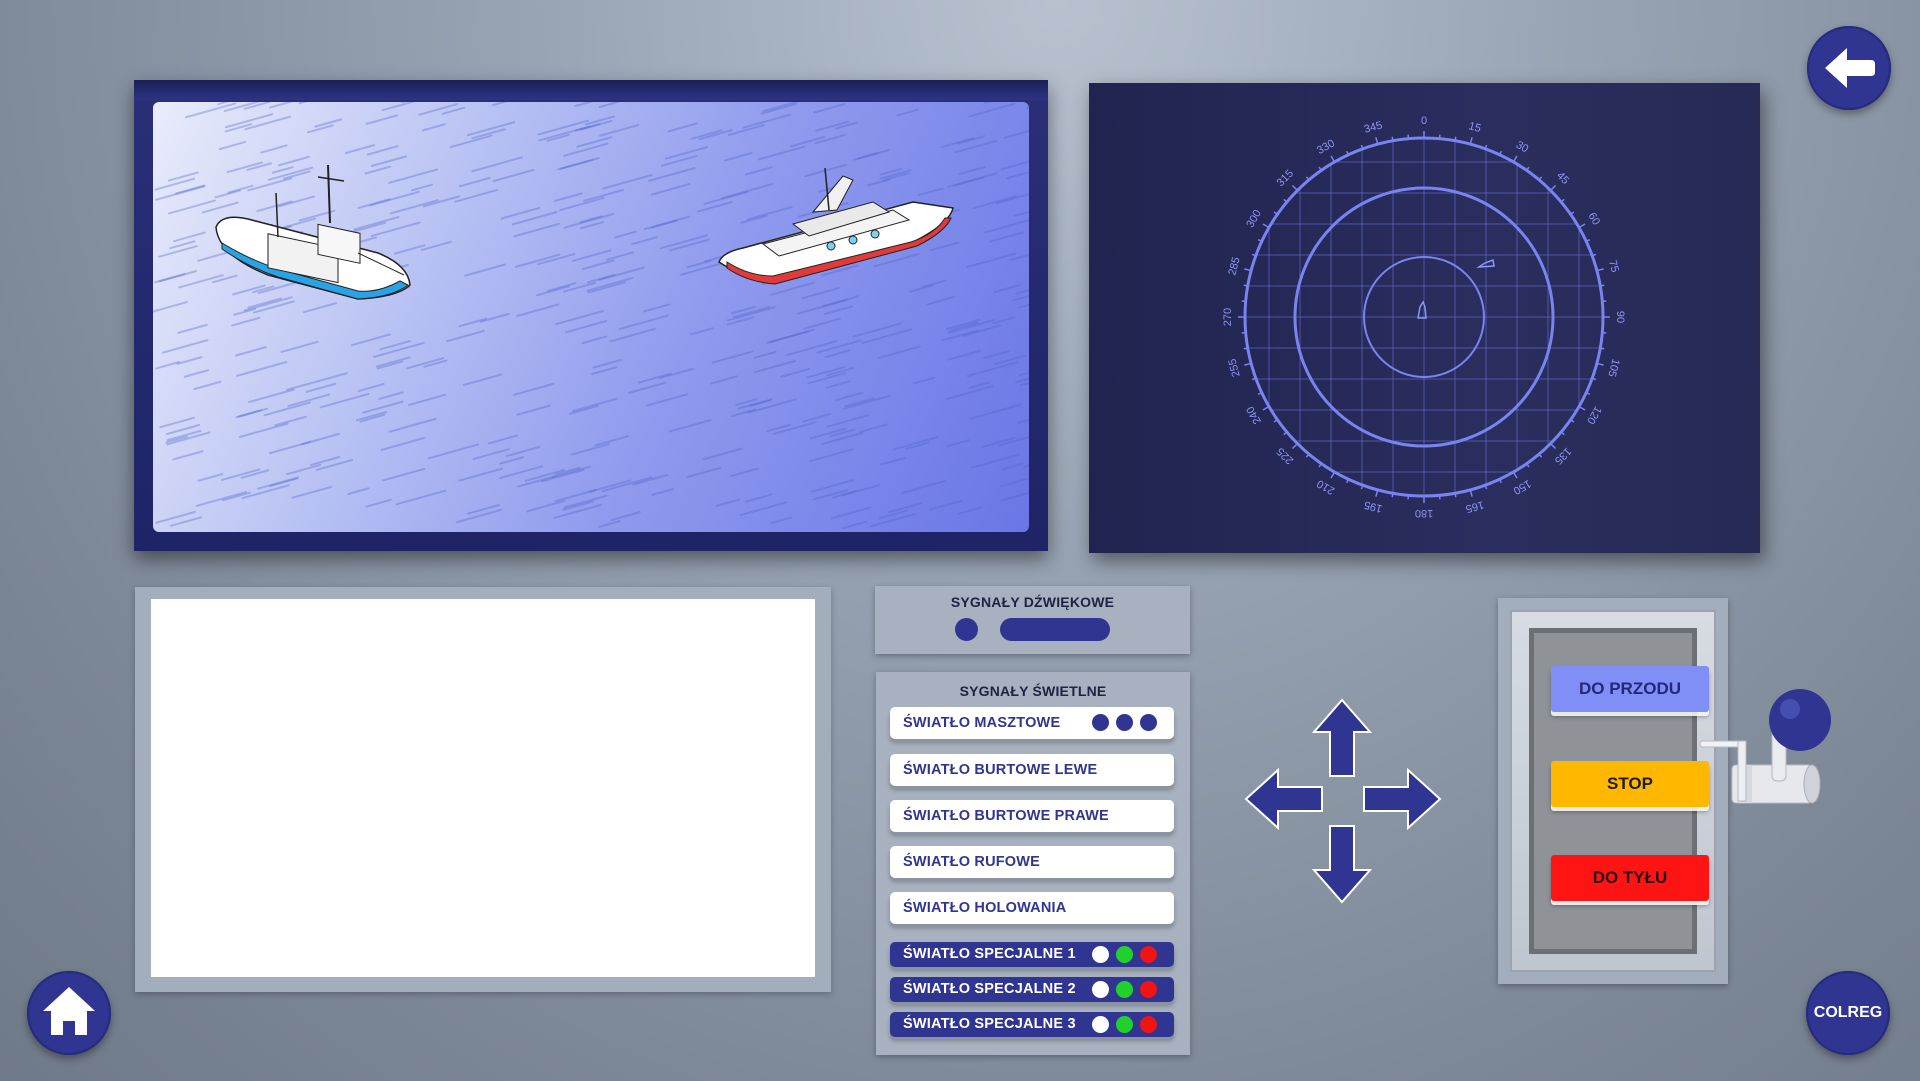  I want to click on sound-signals-panel: SYGNAŁY DŹWIĘKOWE, so click(1032, 620).